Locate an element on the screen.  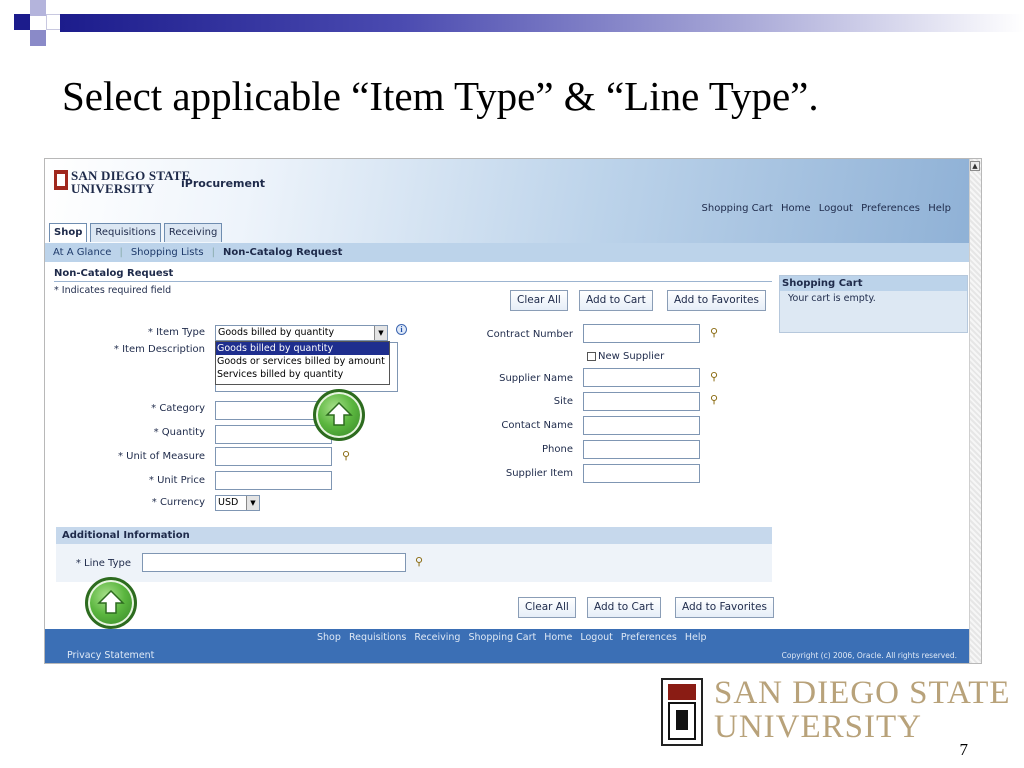
sdsu-logo: SAN DIEGO STATE UNIVERSITY is located at coordinates (862, 710).